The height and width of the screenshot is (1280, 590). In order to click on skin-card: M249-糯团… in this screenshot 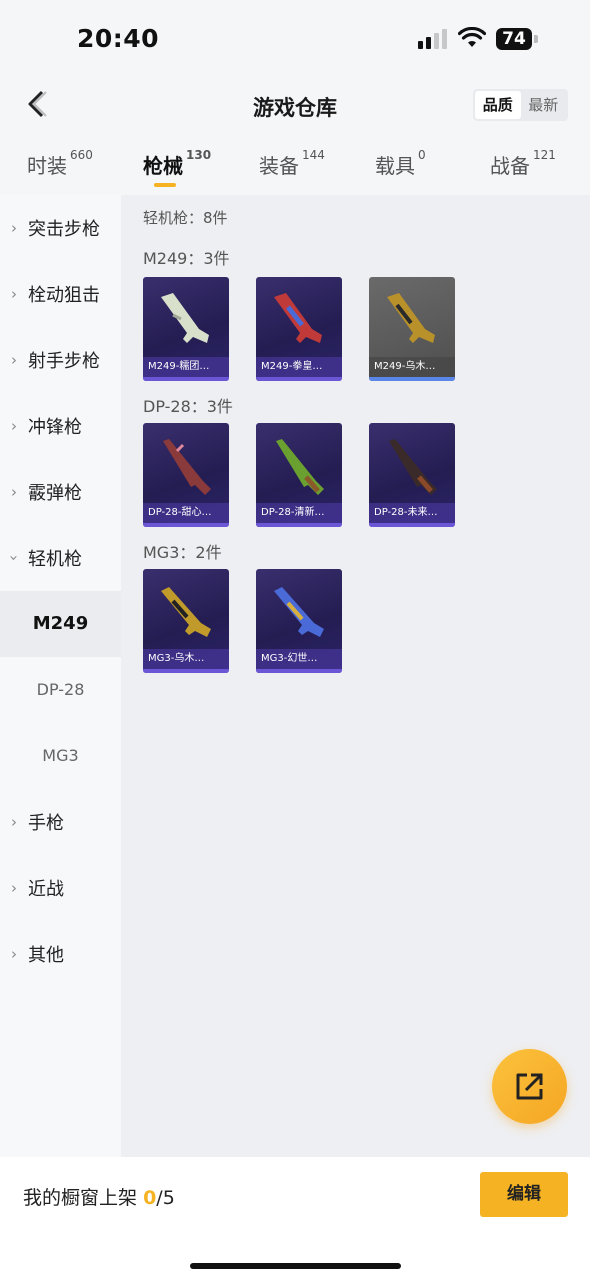, I will do `click(186, 329)`.